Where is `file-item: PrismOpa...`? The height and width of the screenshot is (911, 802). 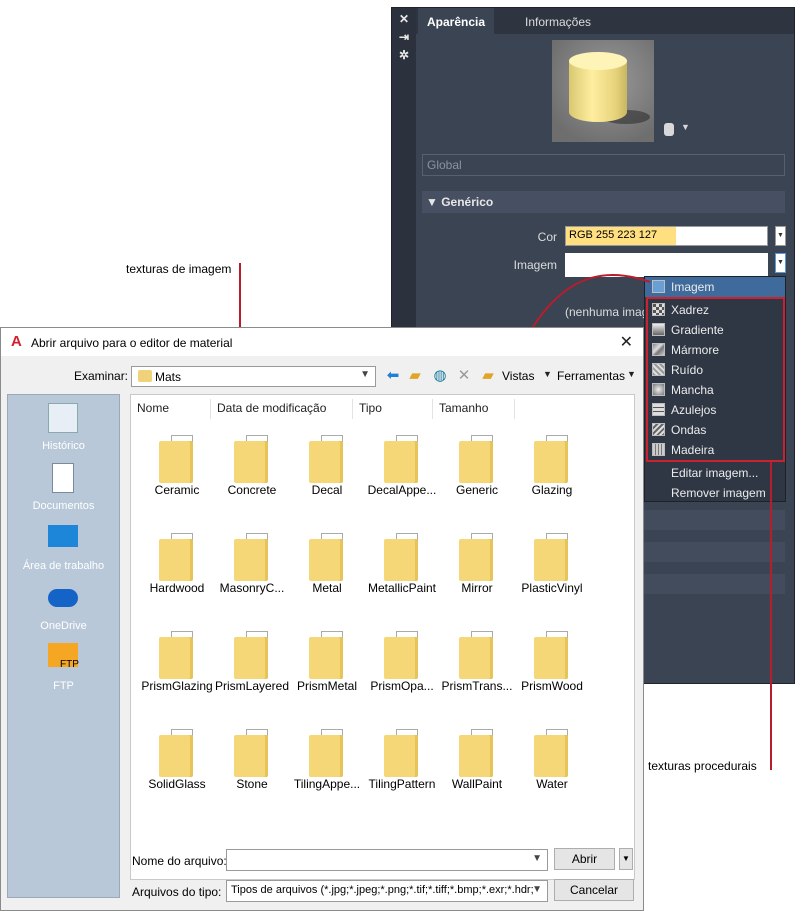
file-item: PrismOpa... is located at coordinates (402, 667).